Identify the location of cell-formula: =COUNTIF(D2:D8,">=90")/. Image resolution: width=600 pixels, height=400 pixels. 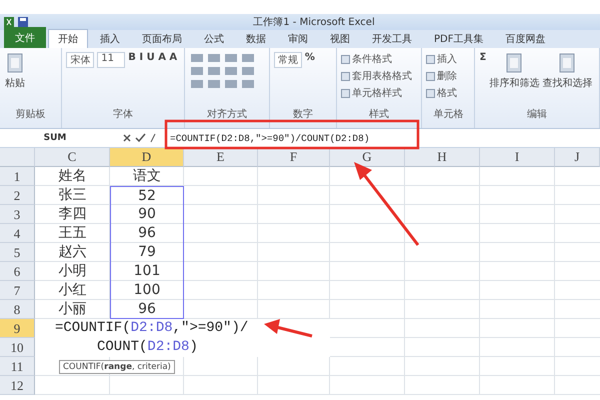
(182, 328).